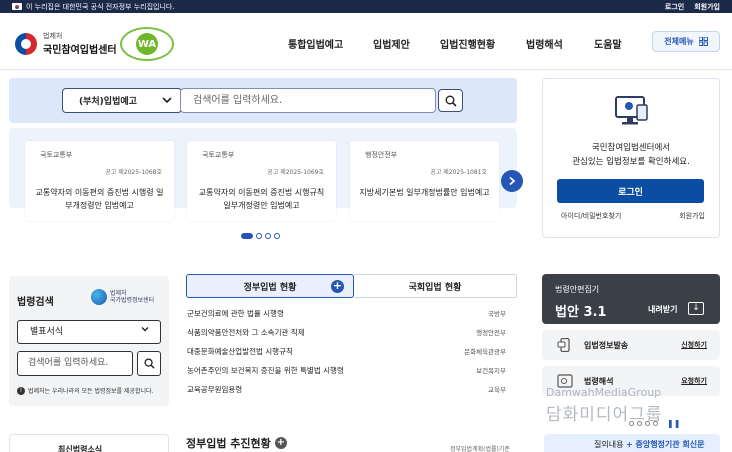  I want to click on logo-site-name: 국민참여입법센터, so click(80, 50).